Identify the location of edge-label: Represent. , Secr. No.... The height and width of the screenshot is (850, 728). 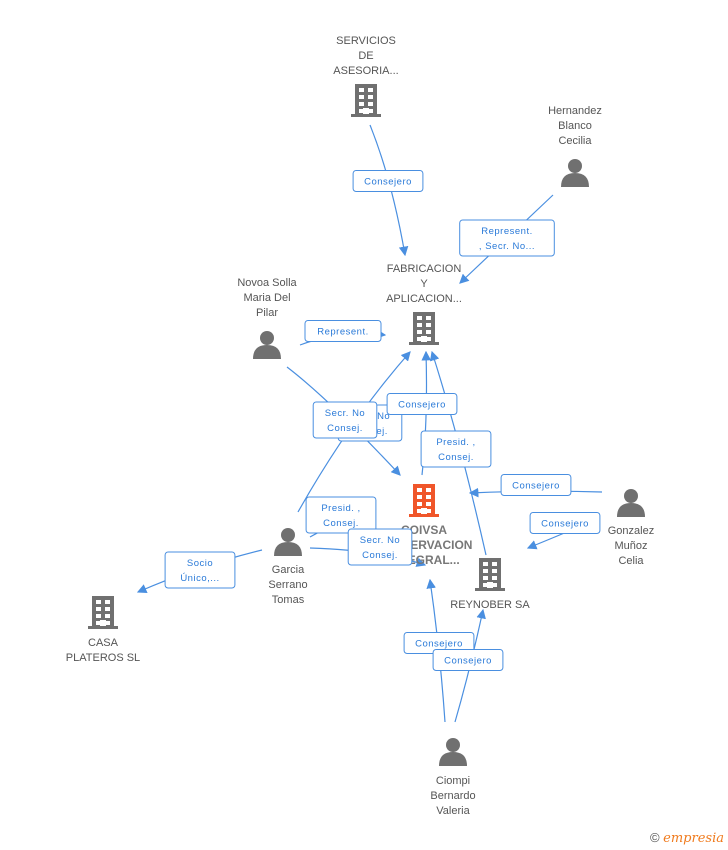
(507, 238).